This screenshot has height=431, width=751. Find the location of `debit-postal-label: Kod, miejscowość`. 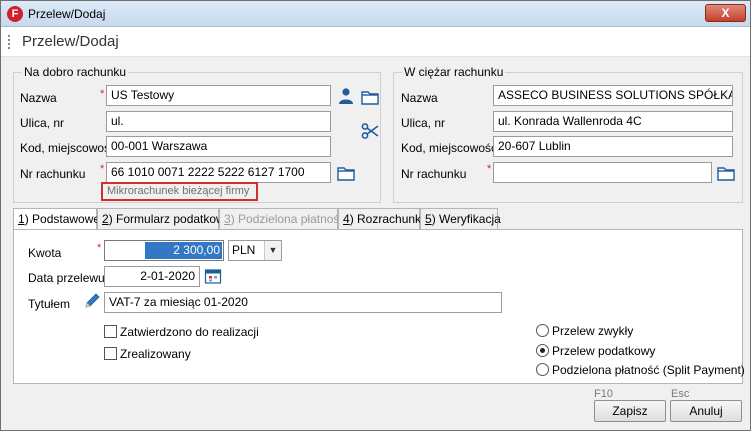

debit-postal-label: Kod, miejscowość is located at coordinates (449, 148).